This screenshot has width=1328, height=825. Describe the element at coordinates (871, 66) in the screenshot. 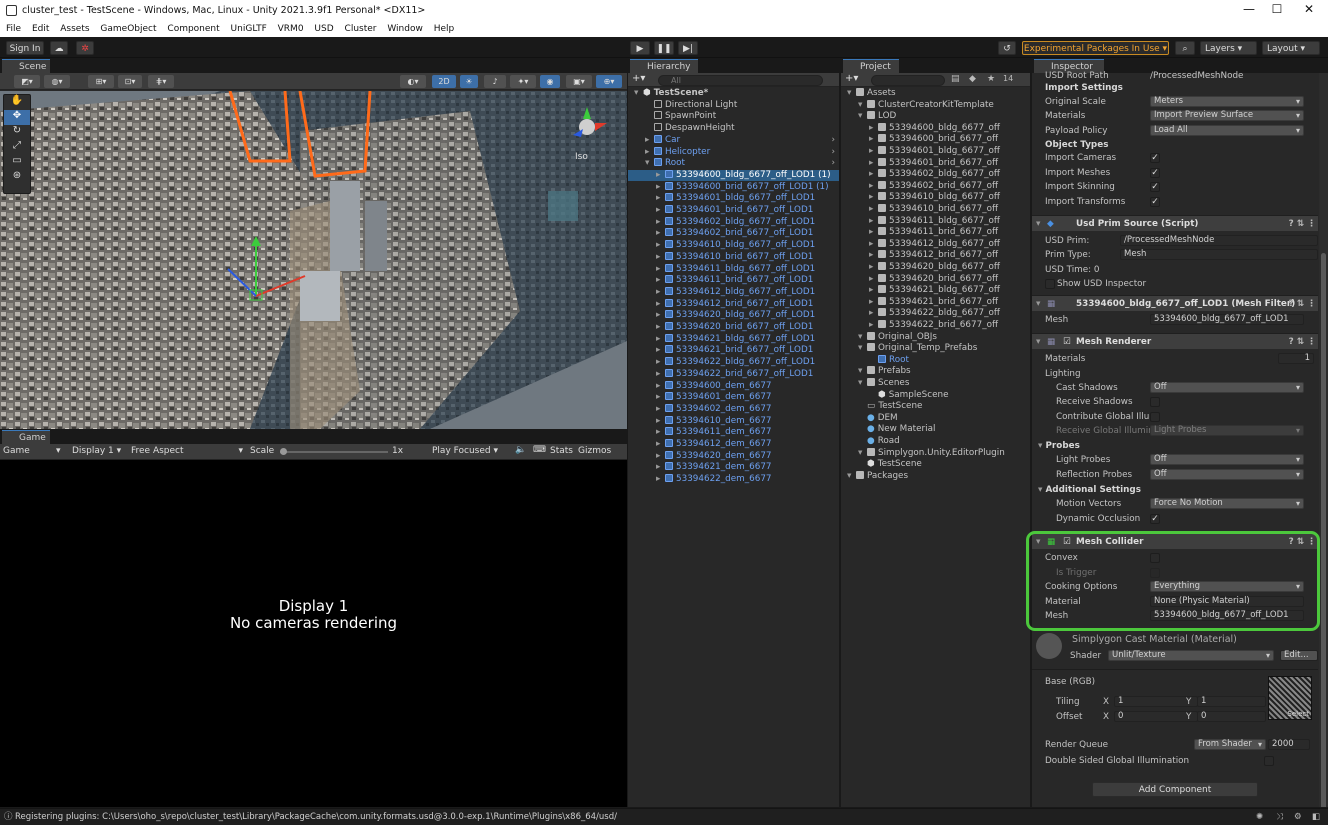

I see `tab-project: Project` at that location.